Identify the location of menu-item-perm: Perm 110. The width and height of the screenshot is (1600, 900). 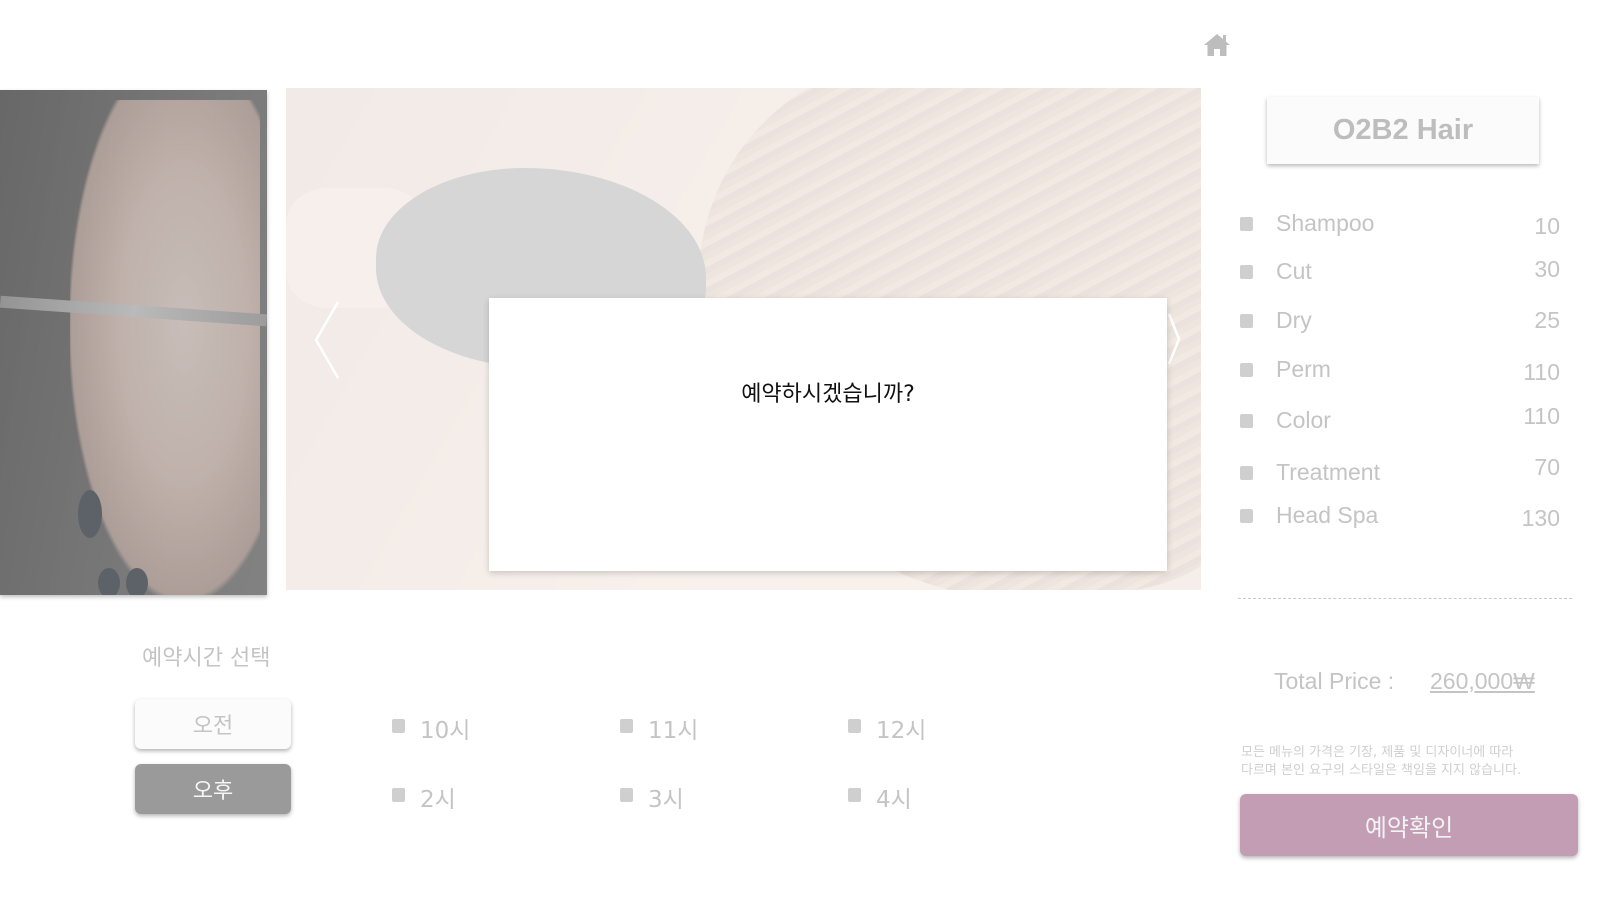
(1400, 371).